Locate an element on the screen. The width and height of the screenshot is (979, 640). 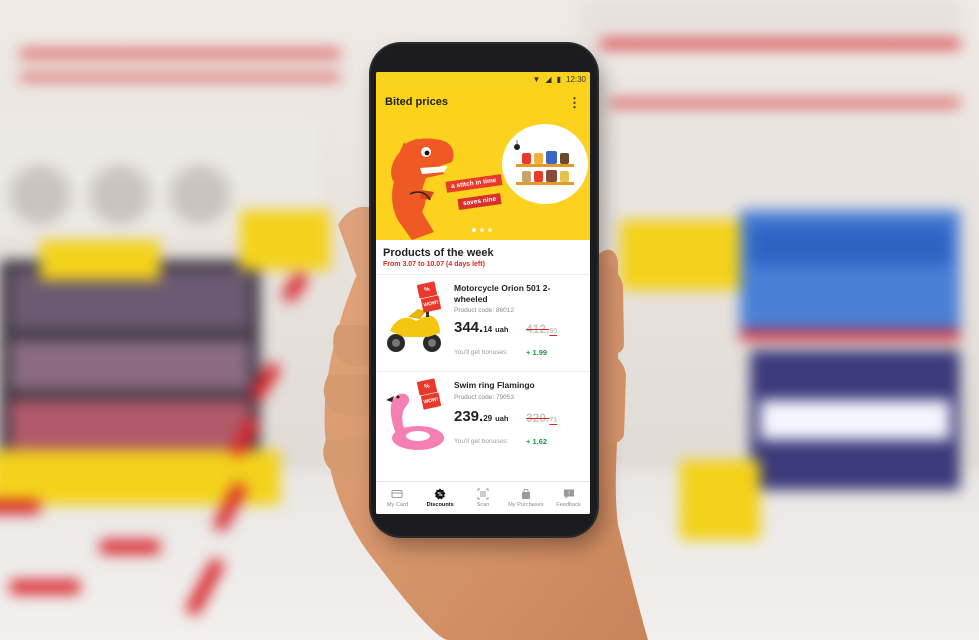
chat-bubble-icon: ! is located at coordinates (568, 494).